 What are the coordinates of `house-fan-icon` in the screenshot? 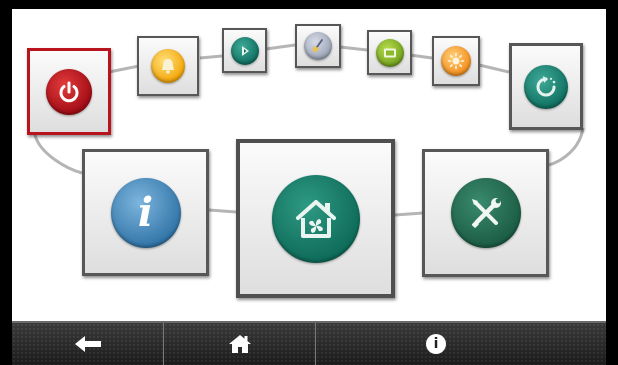 It's located at (315, 218).